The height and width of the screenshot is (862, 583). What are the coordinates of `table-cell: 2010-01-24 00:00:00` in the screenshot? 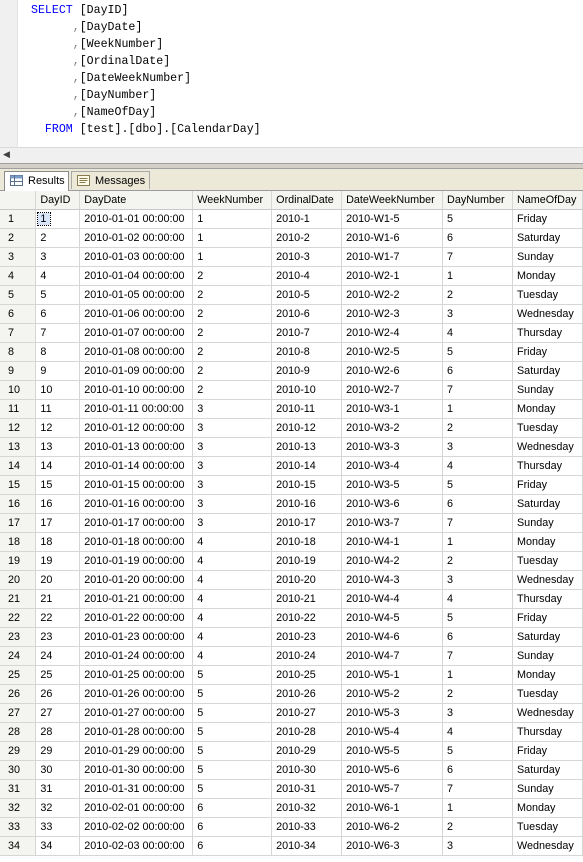 It's located at (136, 656).